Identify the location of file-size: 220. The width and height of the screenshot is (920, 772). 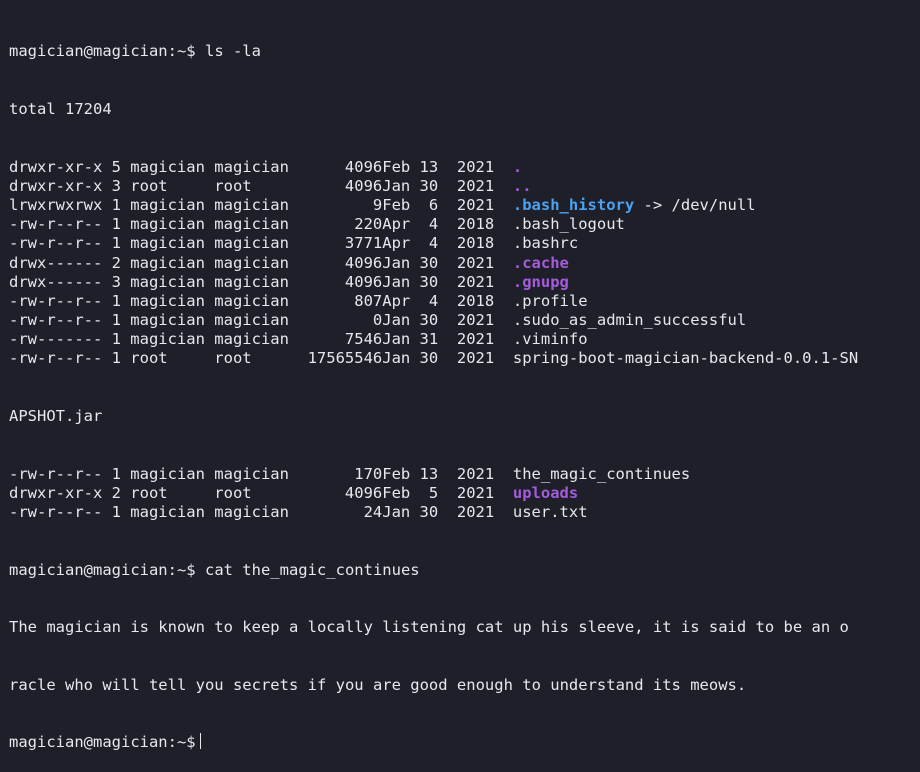
(368, 224).